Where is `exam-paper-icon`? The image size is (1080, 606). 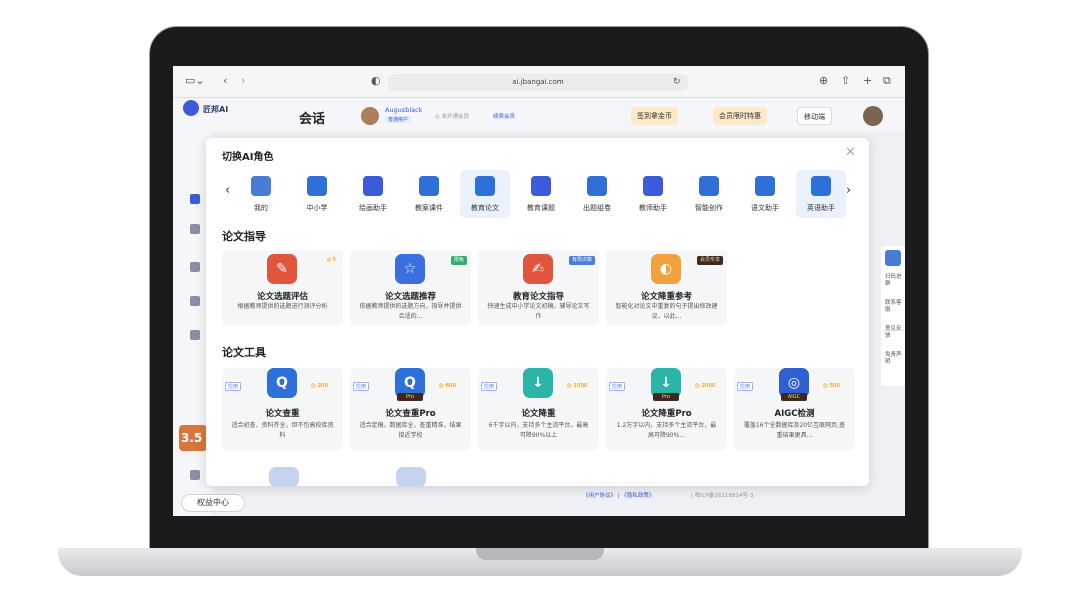 exam-paper-icon is located at coordinates (597, 186).